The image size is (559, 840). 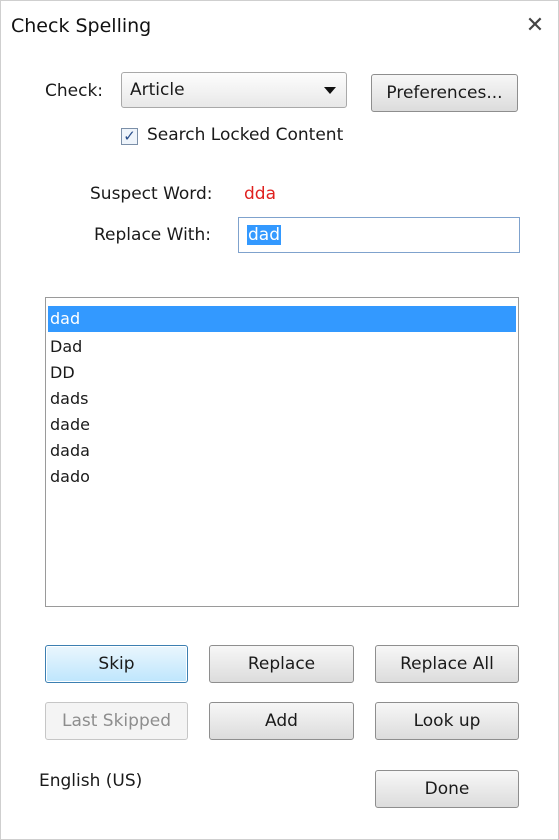 I want to click on replace-with-input: dad, so click(x=379, y=235).